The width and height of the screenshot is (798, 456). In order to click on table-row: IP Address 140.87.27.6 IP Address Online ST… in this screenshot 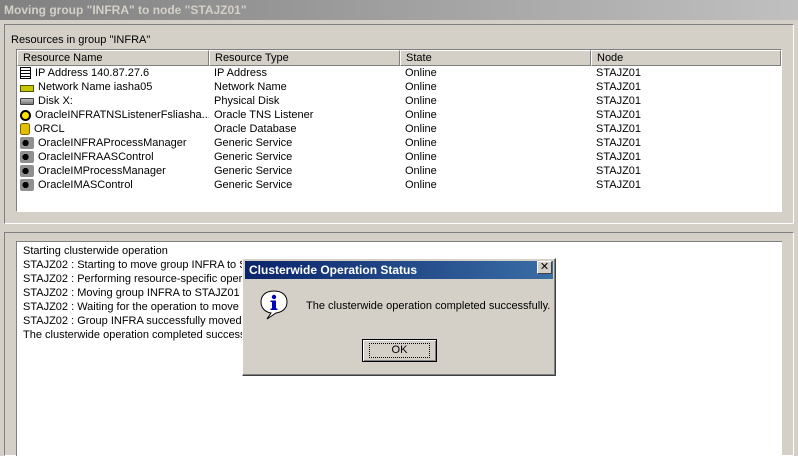, I will do `click(399, 73)`.